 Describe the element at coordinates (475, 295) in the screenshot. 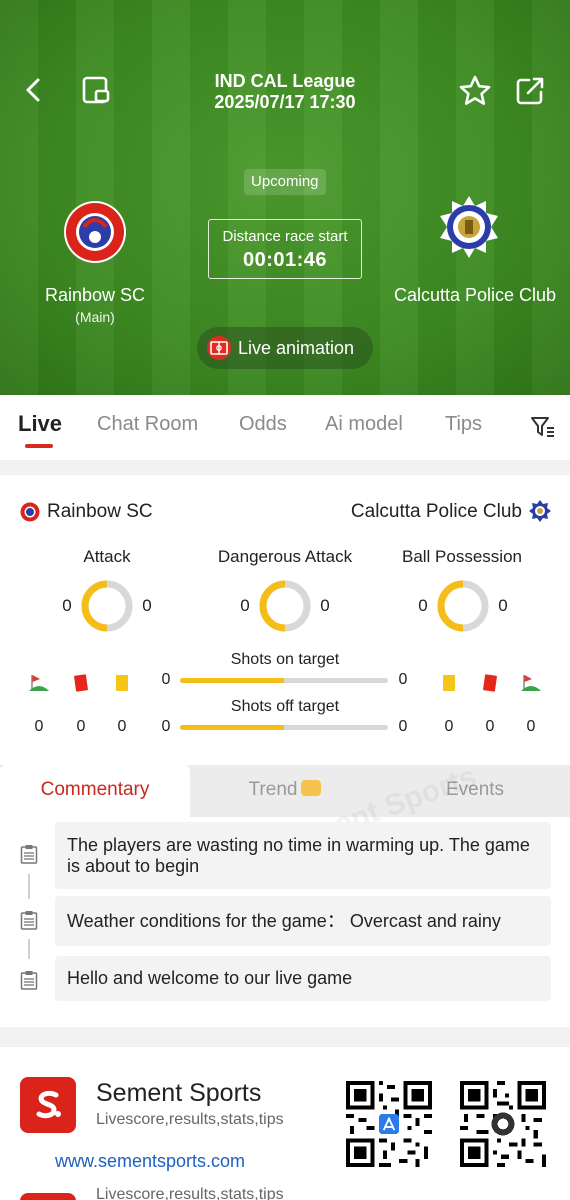

I see `away-team-name: Calcutta Police Club` at that location.